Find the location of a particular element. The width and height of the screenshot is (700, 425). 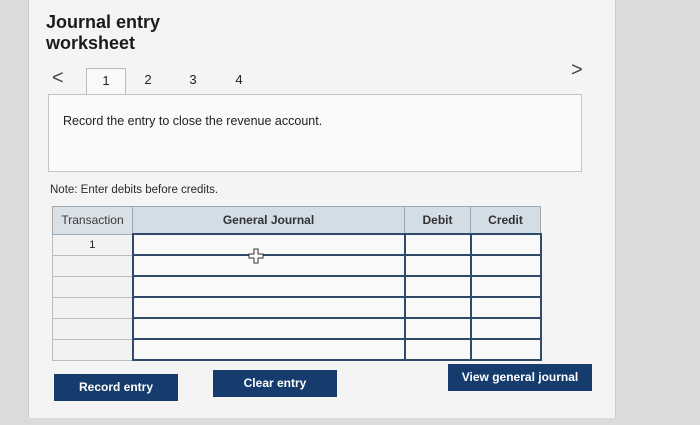

crosshair-cursor-icon is located at coordinates (256, 256).